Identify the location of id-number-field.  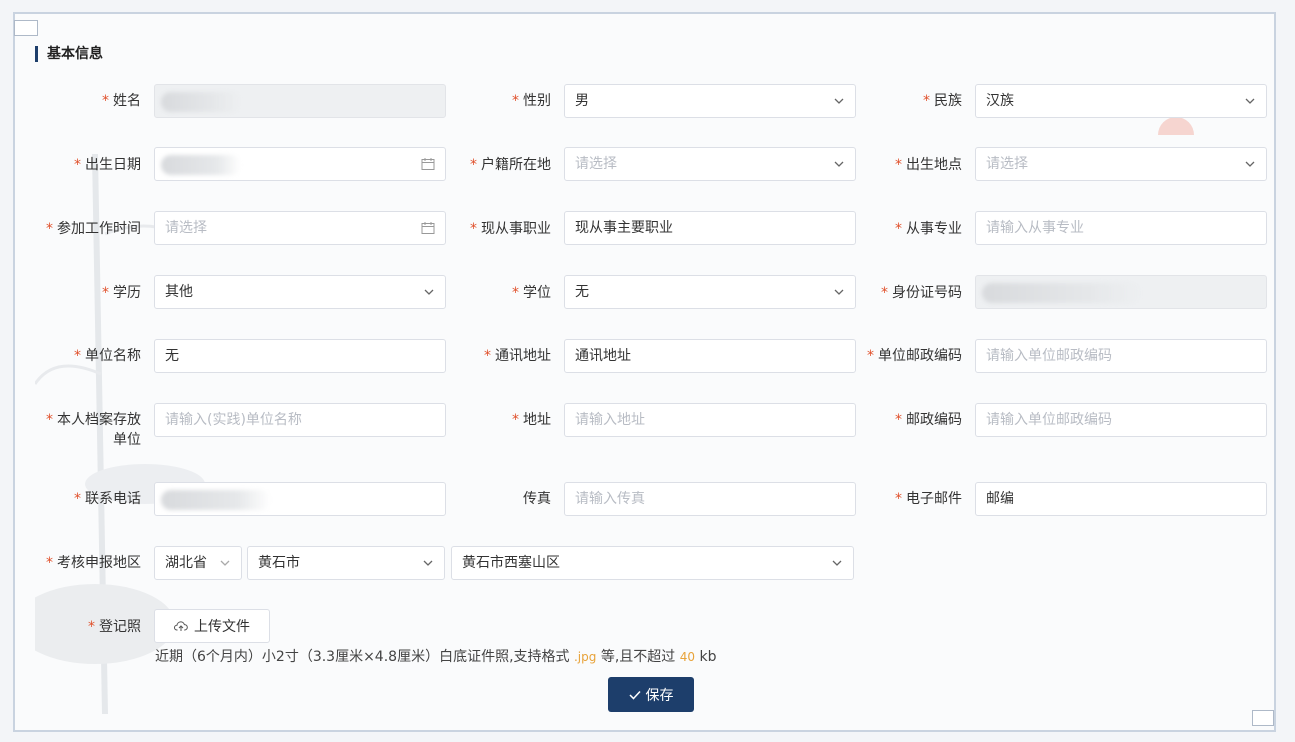
(1121, 292).